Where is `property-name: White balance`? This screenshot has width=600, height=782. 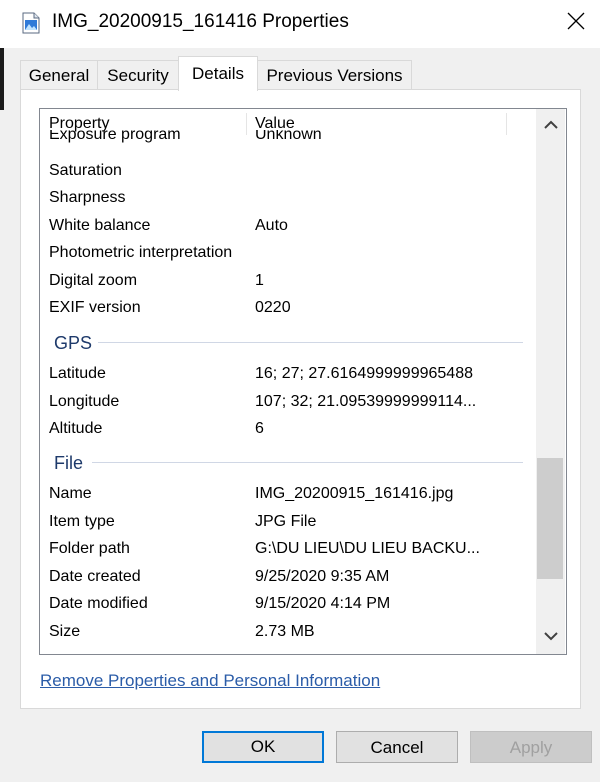
property-name: White balance is located at coordinates (100, 225).